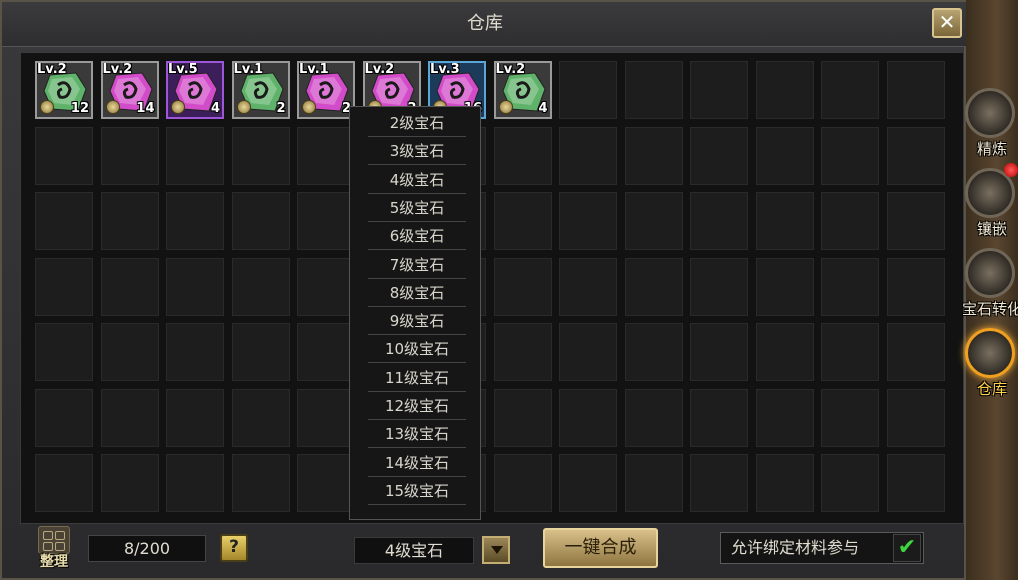  What do you see at coordinates (947, 23) in the screenshot?
I see `close-button: ✕` at bounding box center [947, 23].